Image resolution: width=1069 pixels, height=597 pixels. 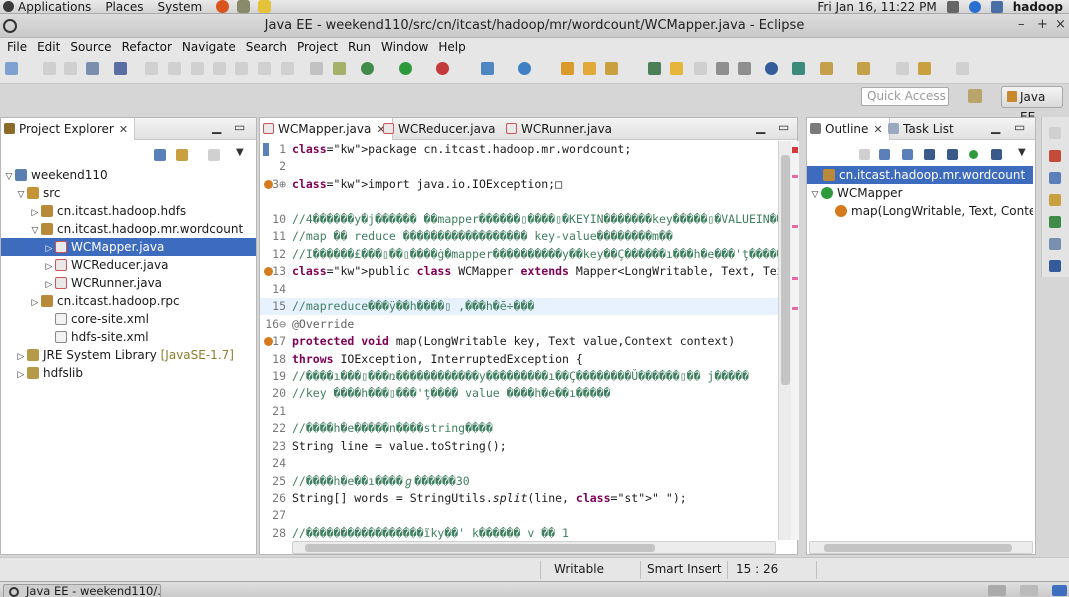 What do you see at coordinates (974, 7) in the screenshot?
I see `bluetooth-icon` at bounding box center [974, 7].